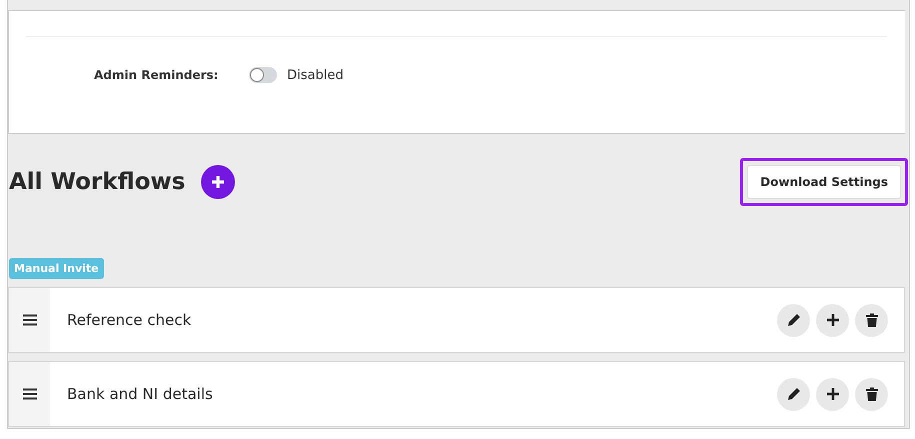 The width and height of the screenshot is (915, 439). What do you see at coordinates (56, 268) in the screenshot?
I see `category-tag: Manual Invite` at bounding box center [56, 268].